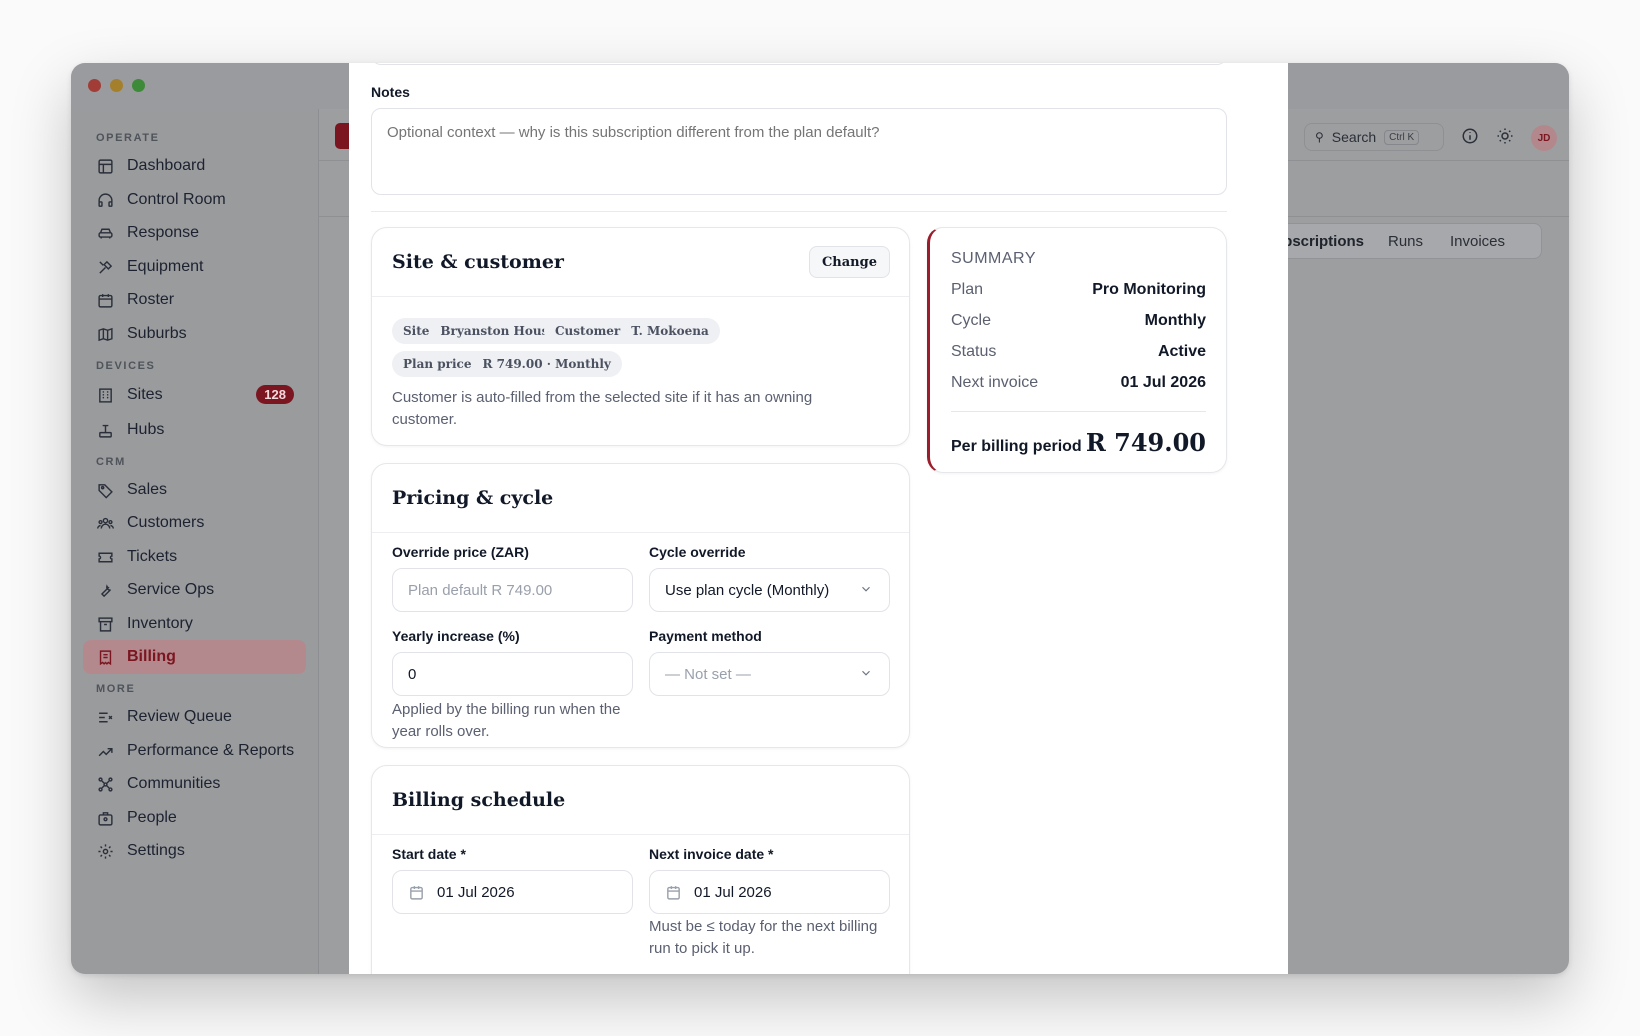 The image size is (1640, 1036). Describe the element at coordinates (1078, 442) in the screenshot. I see `summary-total: Per billing period R 749.00` at that location.